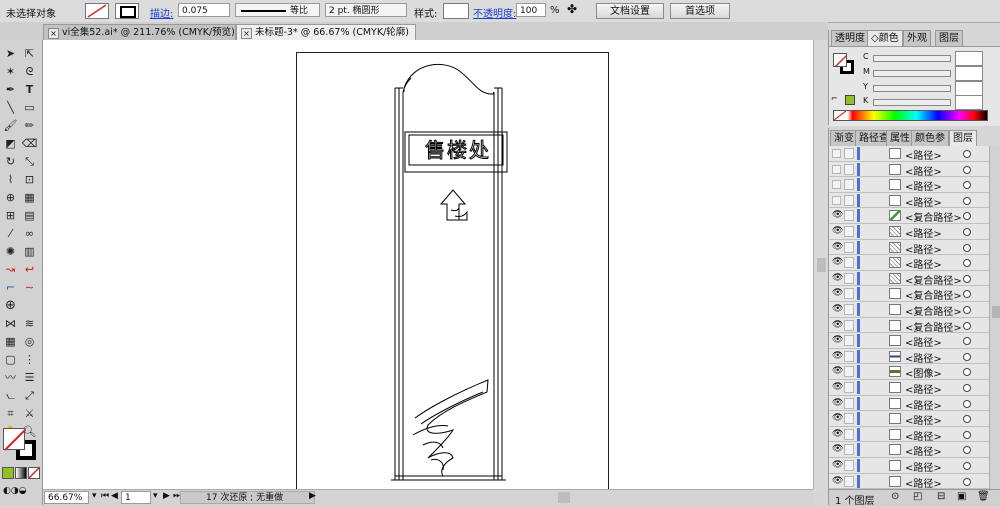 This screenshot has height=507, width=1000. Describe the element at coordinates (155, 496) in the screenshot. I see `page-dropdown-icon: ▾` at that location.